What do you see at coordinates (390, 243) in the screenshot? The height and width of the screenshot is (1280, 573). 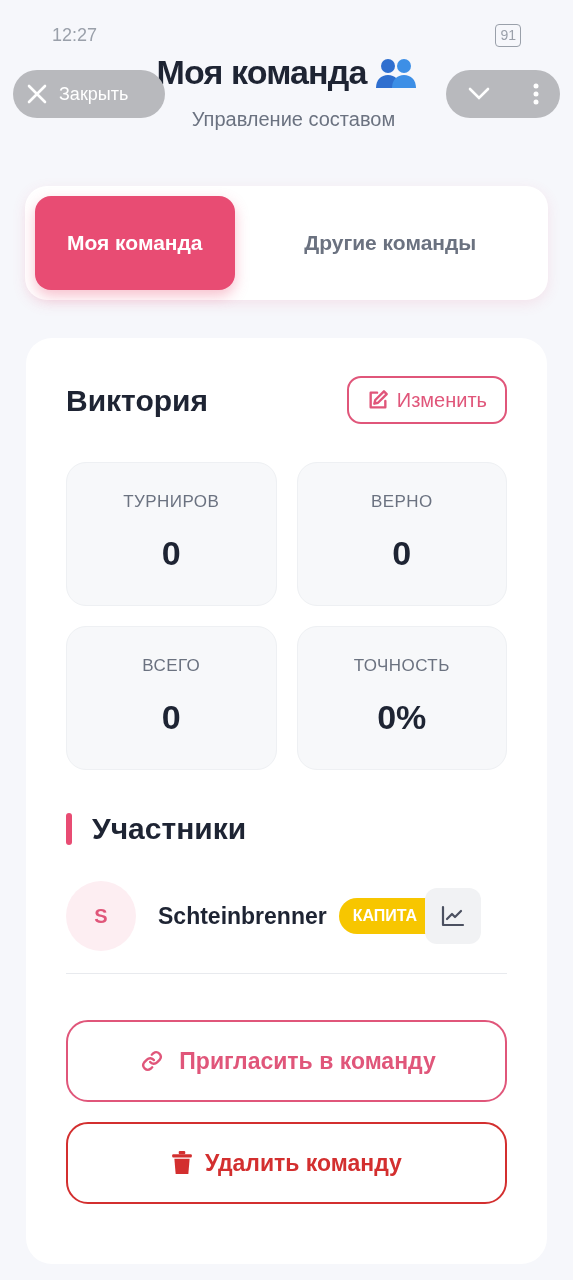 I see `tab: Другие команды` at bounding box center [390, 243].